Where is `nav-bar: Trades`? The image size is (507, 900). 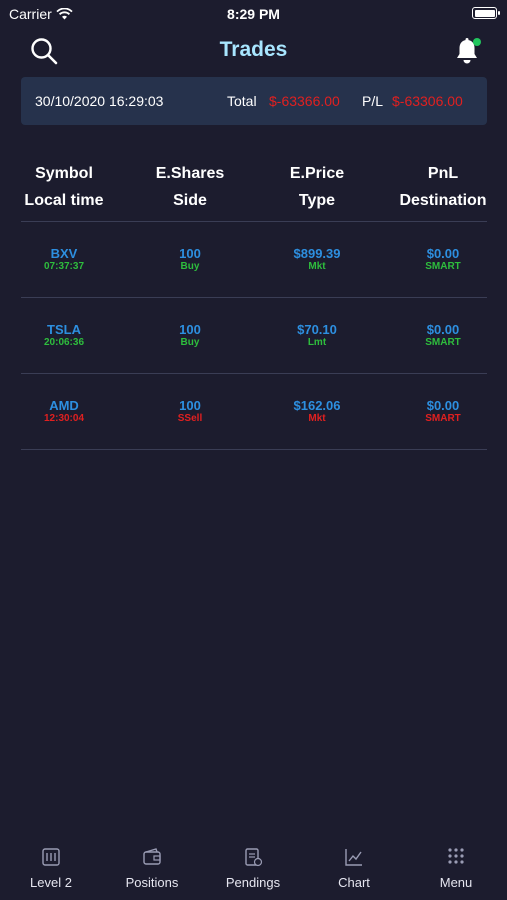
nav-bar: Trades is located at coordinates (253, 51).